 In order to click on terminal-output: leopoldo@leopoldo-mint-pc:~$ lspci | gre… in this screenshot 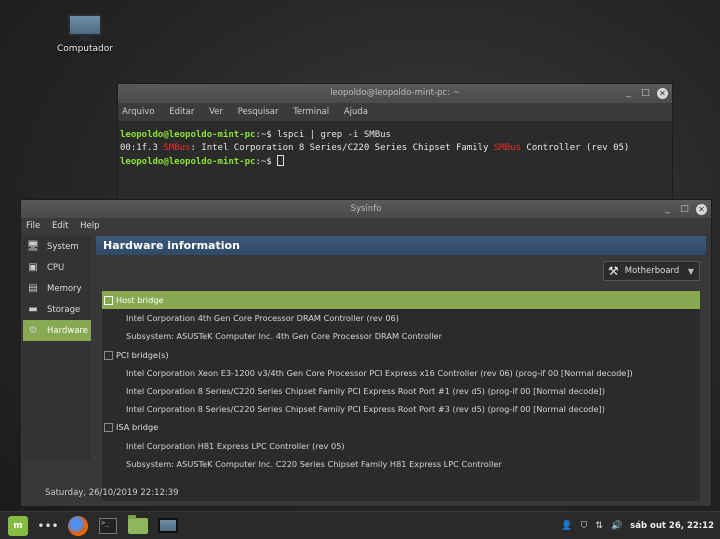, I will do `click(395, 161)`.